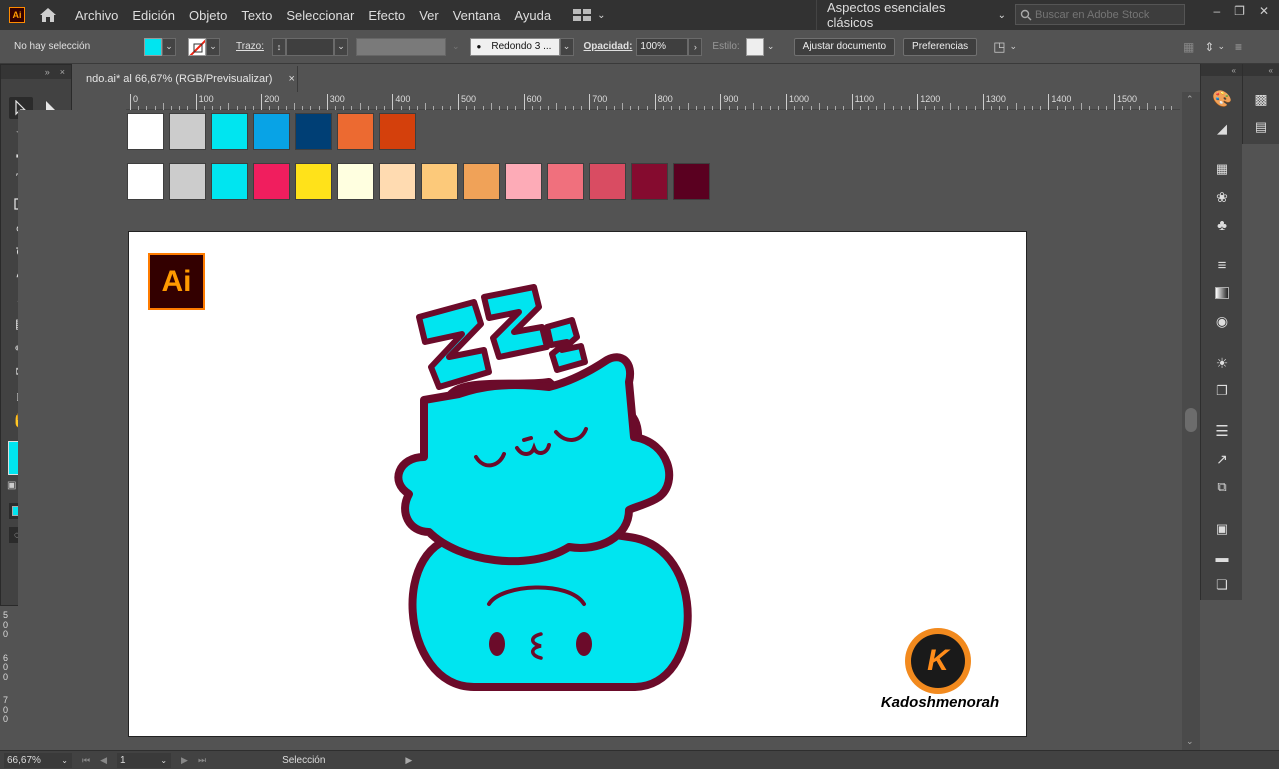  What do you see at coordinates (1222, 293) in the screenshot?
I see `gradient-panel-icon` at bounding box center [1222, 293].